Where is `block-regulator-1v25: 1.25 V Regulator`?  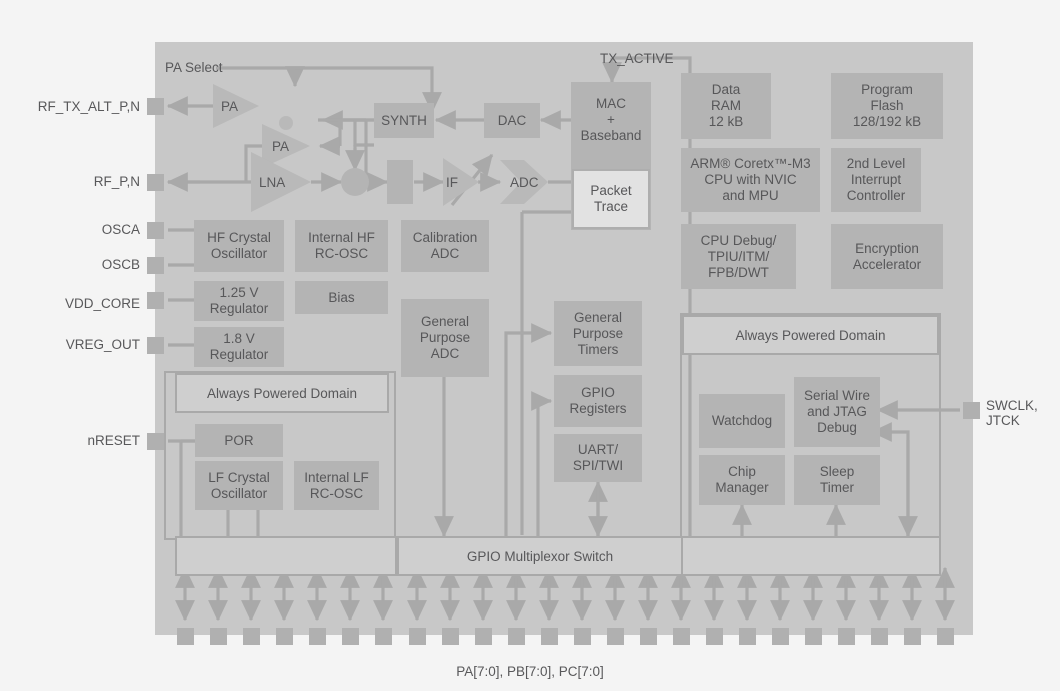
block-regulator-1v25: 1.25 V Regulator is located at coordinates (239, 301).